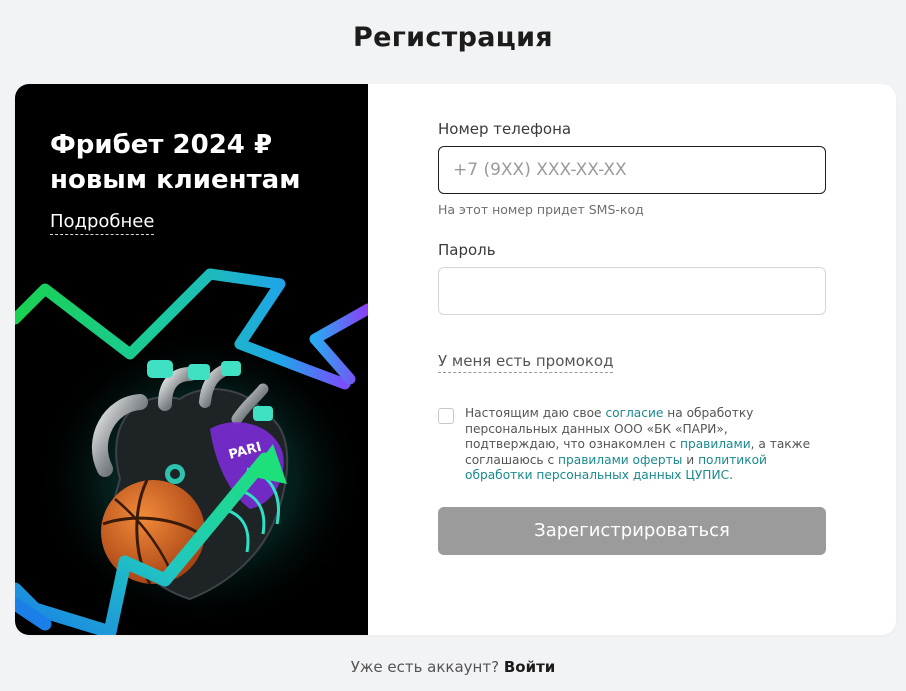 This screenshot has height=691, width=906. Describe the element at coordinates (467, 250) in the screenshot. I see `password-label: Пароль` at that location.